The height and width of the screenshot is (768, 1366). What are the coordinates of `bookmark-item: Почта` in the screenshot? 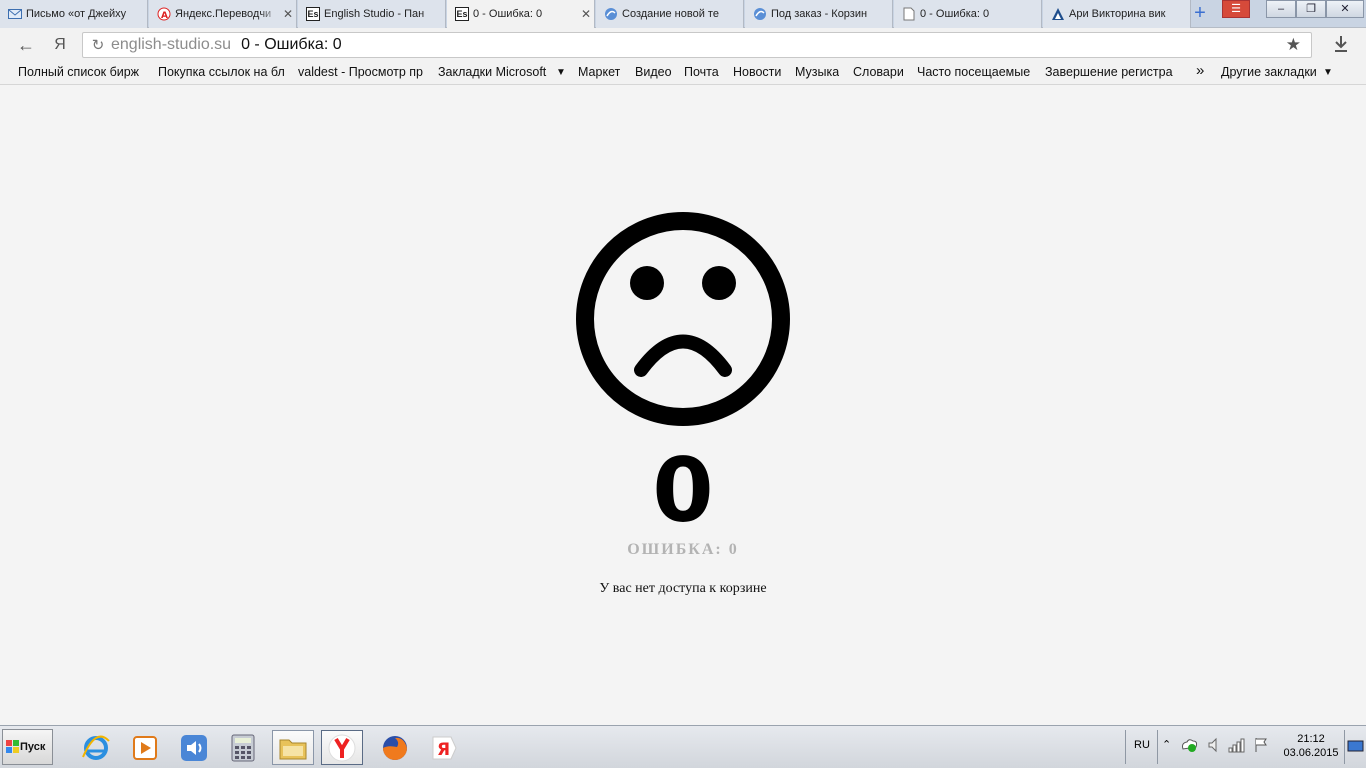 It's located at (701, 72).